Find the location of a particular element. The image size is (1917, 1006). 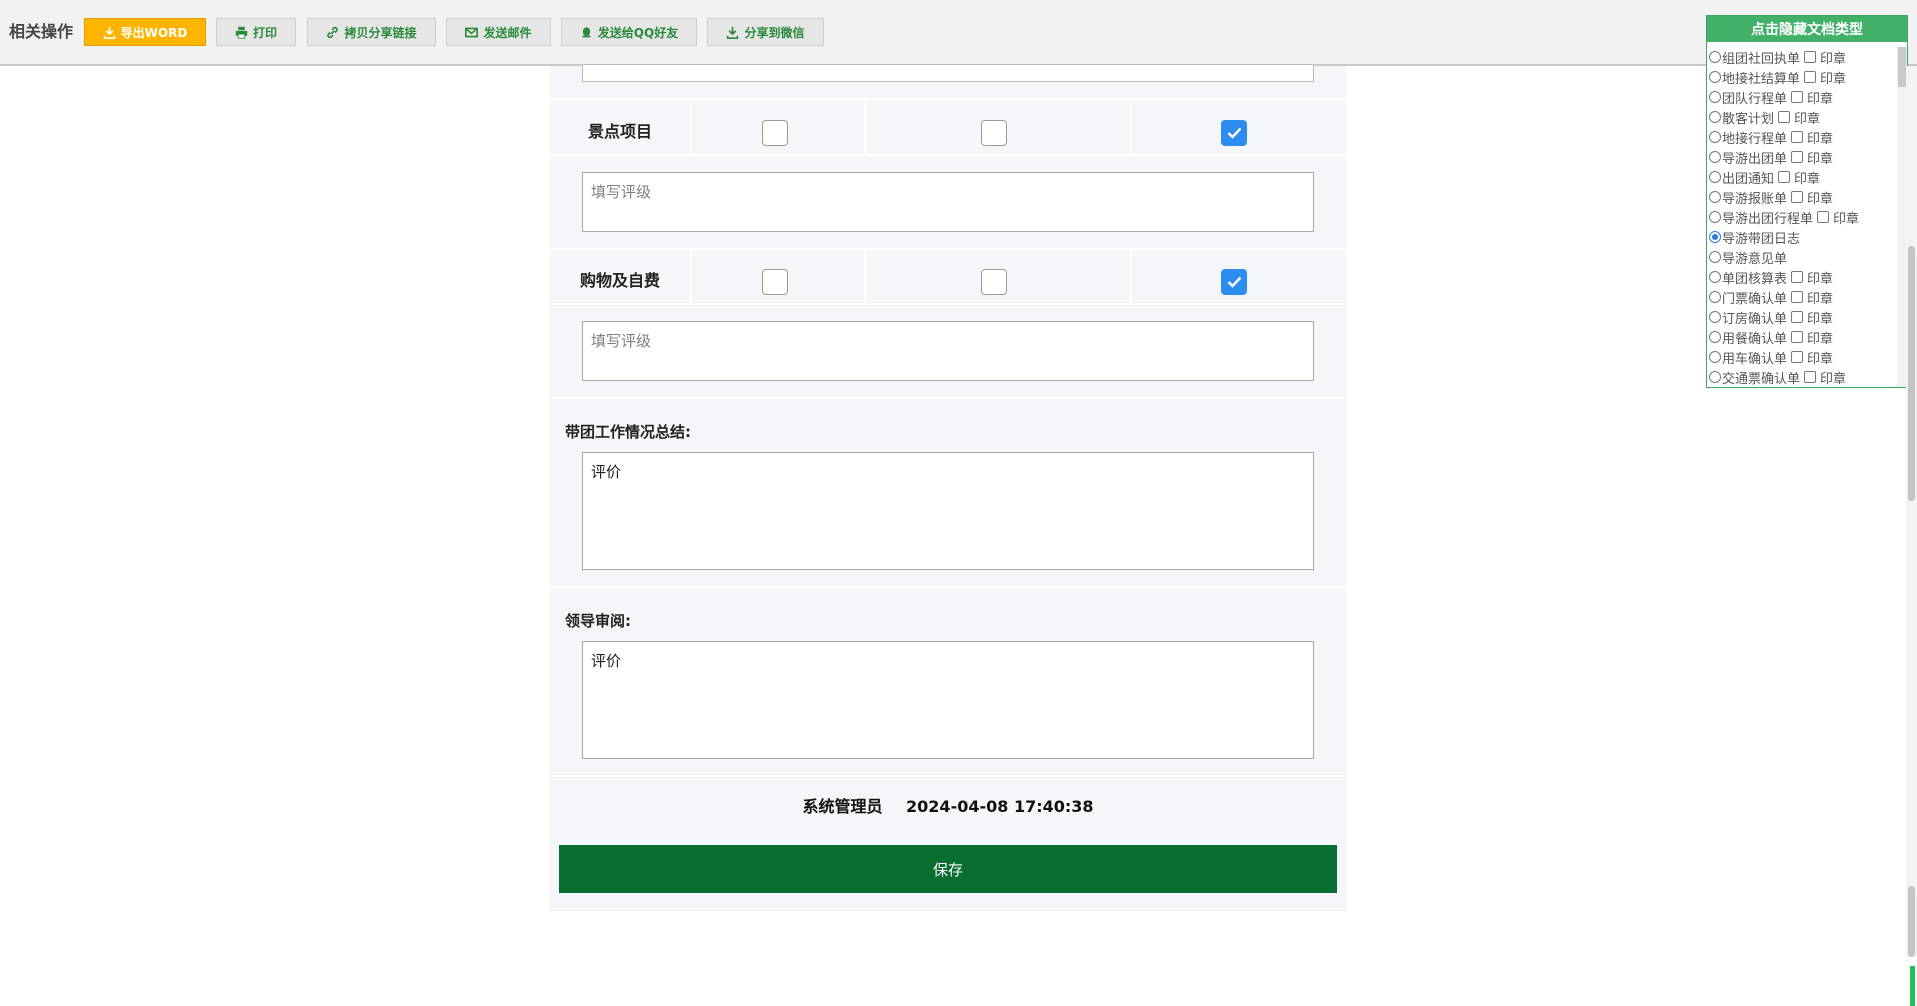

doc-type-item: 用餐确认单 印章 is located at coordinates (1807, 337).